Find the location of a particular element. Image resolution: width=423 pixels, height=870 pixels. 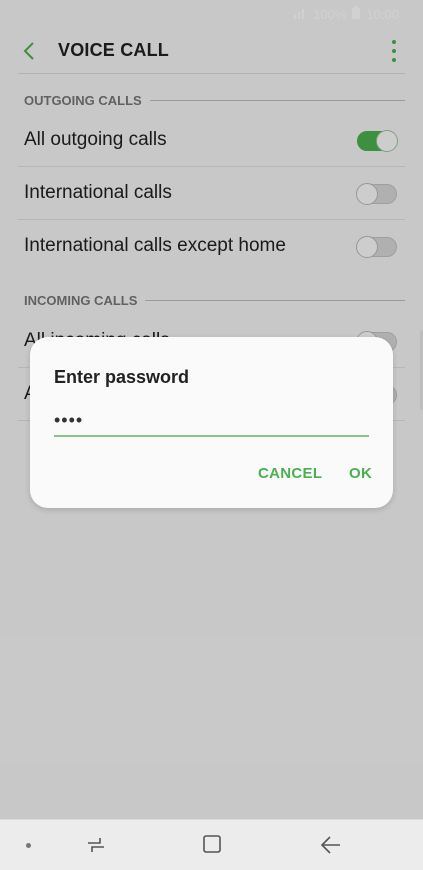

home-button is located at coordinates (212, 844).